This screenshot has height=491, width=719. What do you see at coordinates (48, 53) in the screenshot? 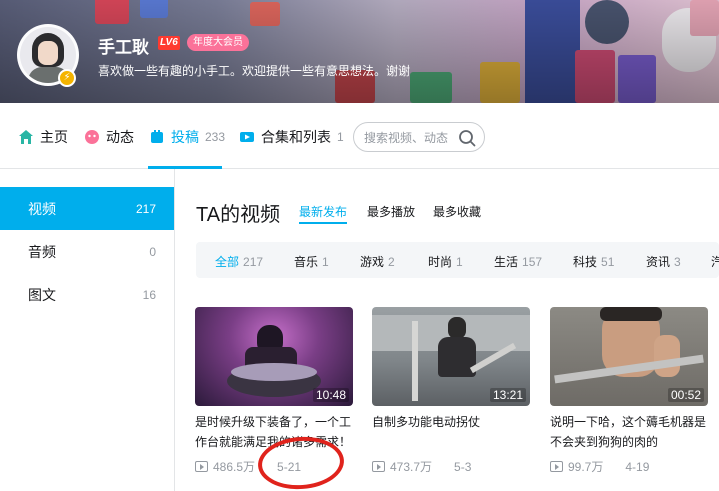
I see `avatar-face` at bounding box center [48, 53].